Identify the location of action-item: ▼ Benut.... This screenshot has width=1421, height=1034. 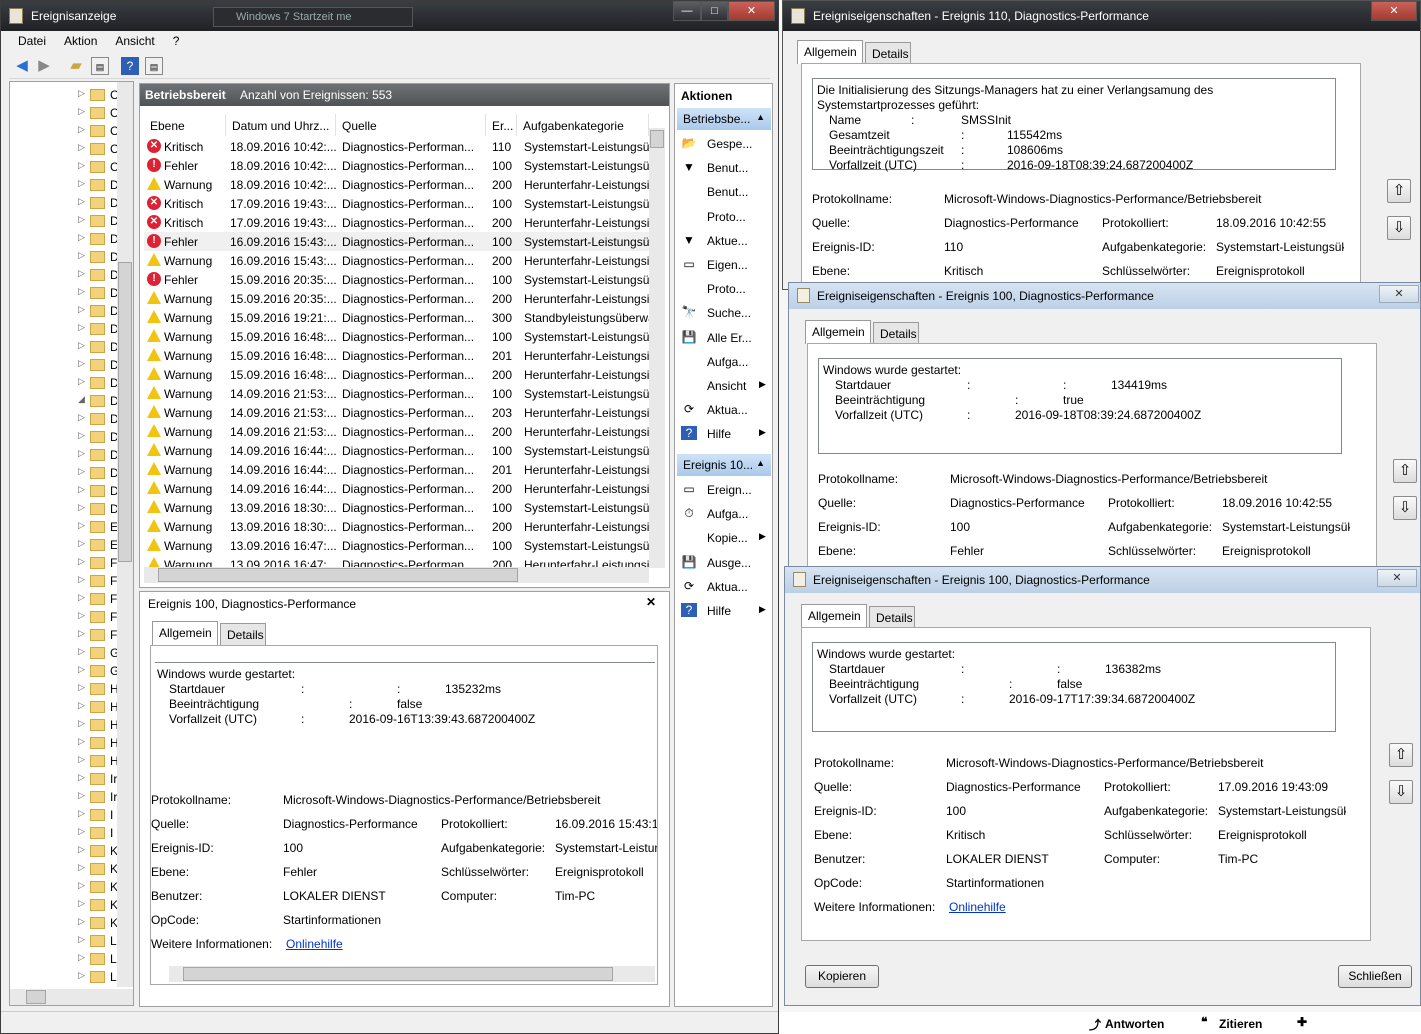
(726, 168).